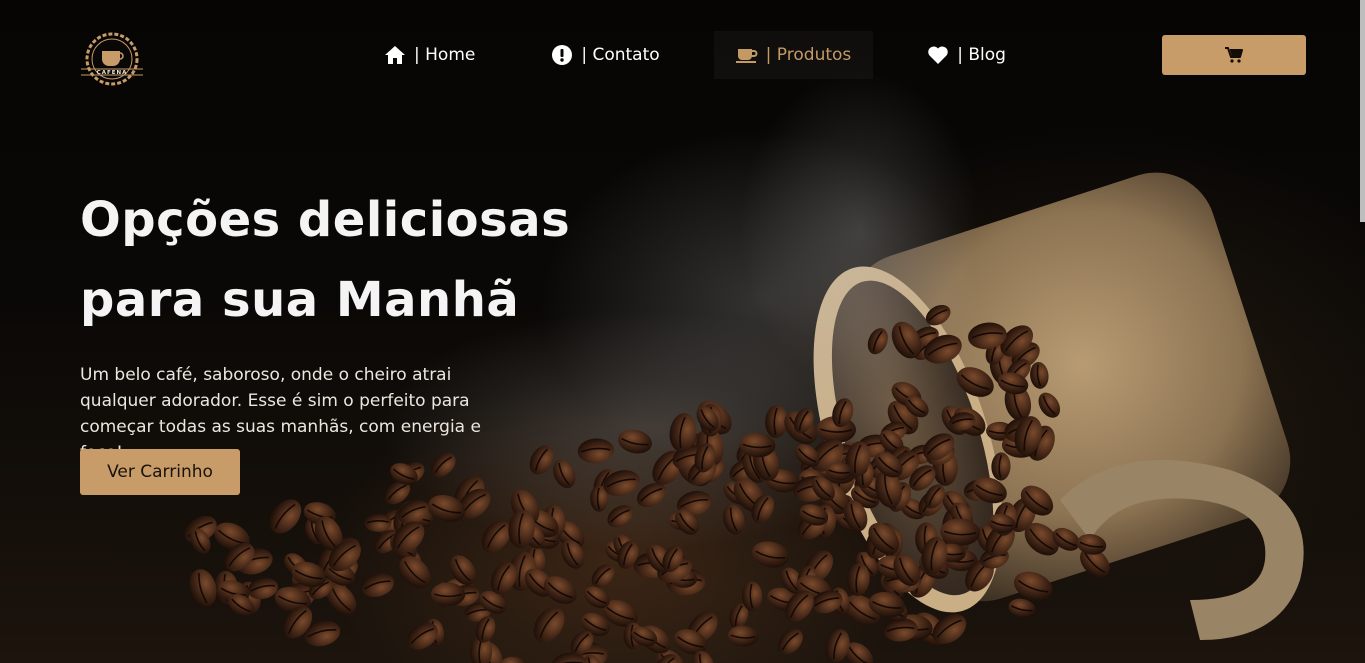  I want to click on cart-icon, so click(1234, 55).